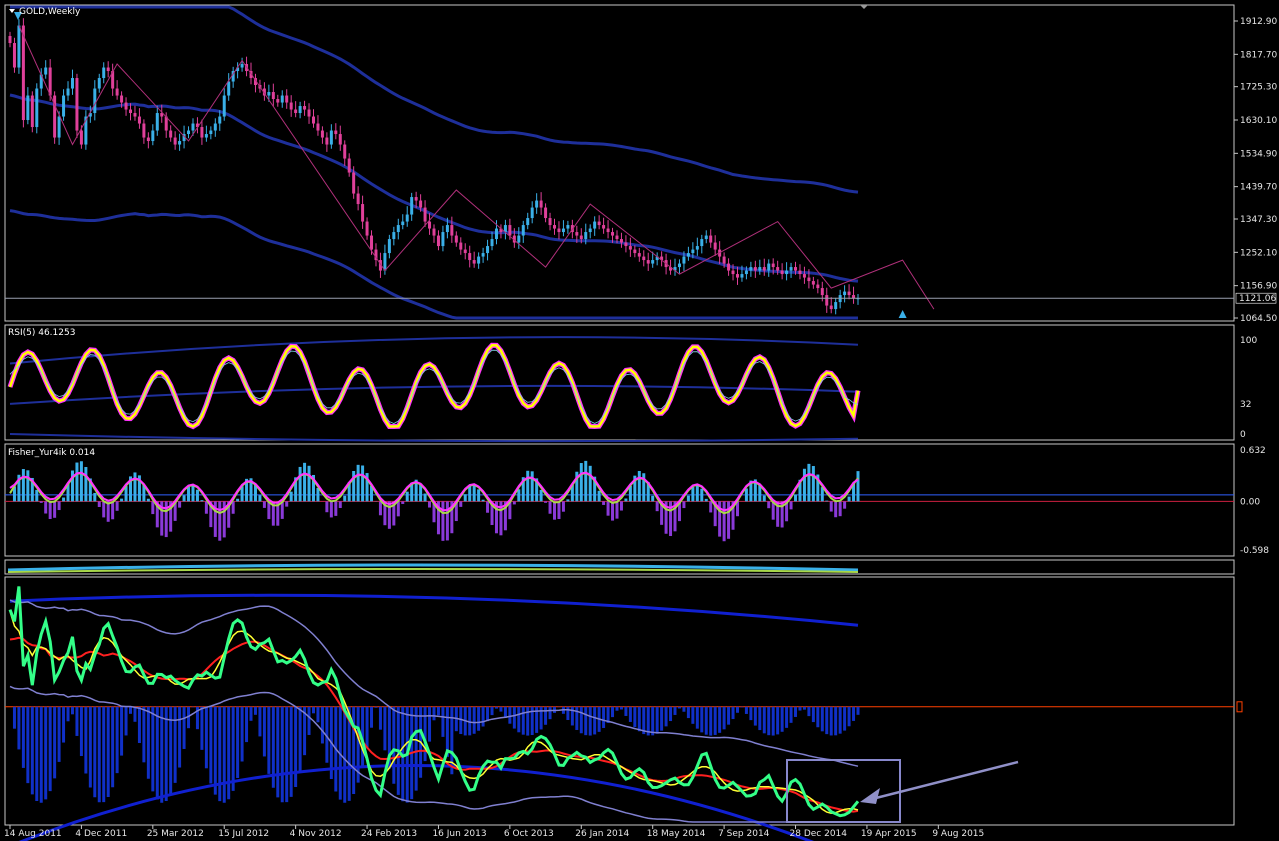  What do you see at coordinates (1258, 22) in the screenshot?
I see `price-tick-label: 1912.90` at bounding box center [1258, 22].